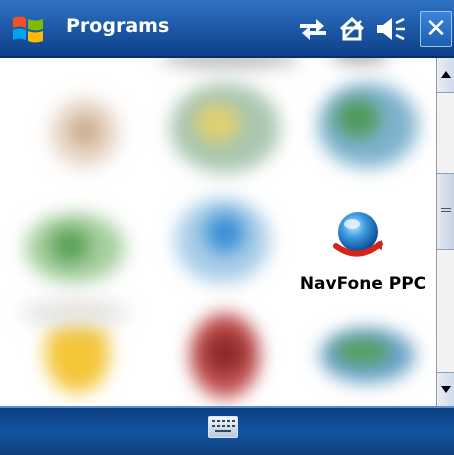  What do you see at coordinates (118, 26) in the screenshot?
I see `window-title: Programs` at bounding box center [118, 26].